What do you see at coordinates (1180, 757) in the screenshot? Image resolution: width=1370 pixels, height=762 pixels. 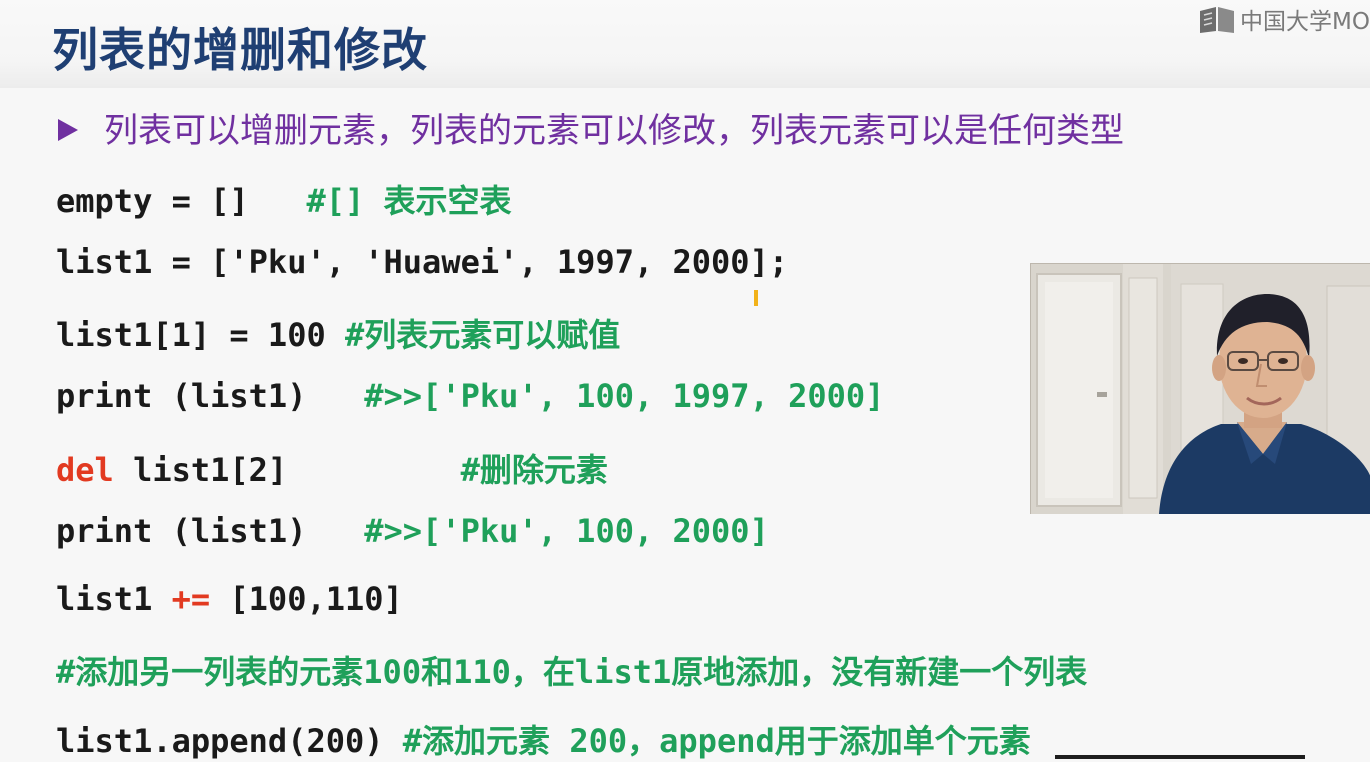 I see `bottom-strip` at bounding box center [1180, 757].